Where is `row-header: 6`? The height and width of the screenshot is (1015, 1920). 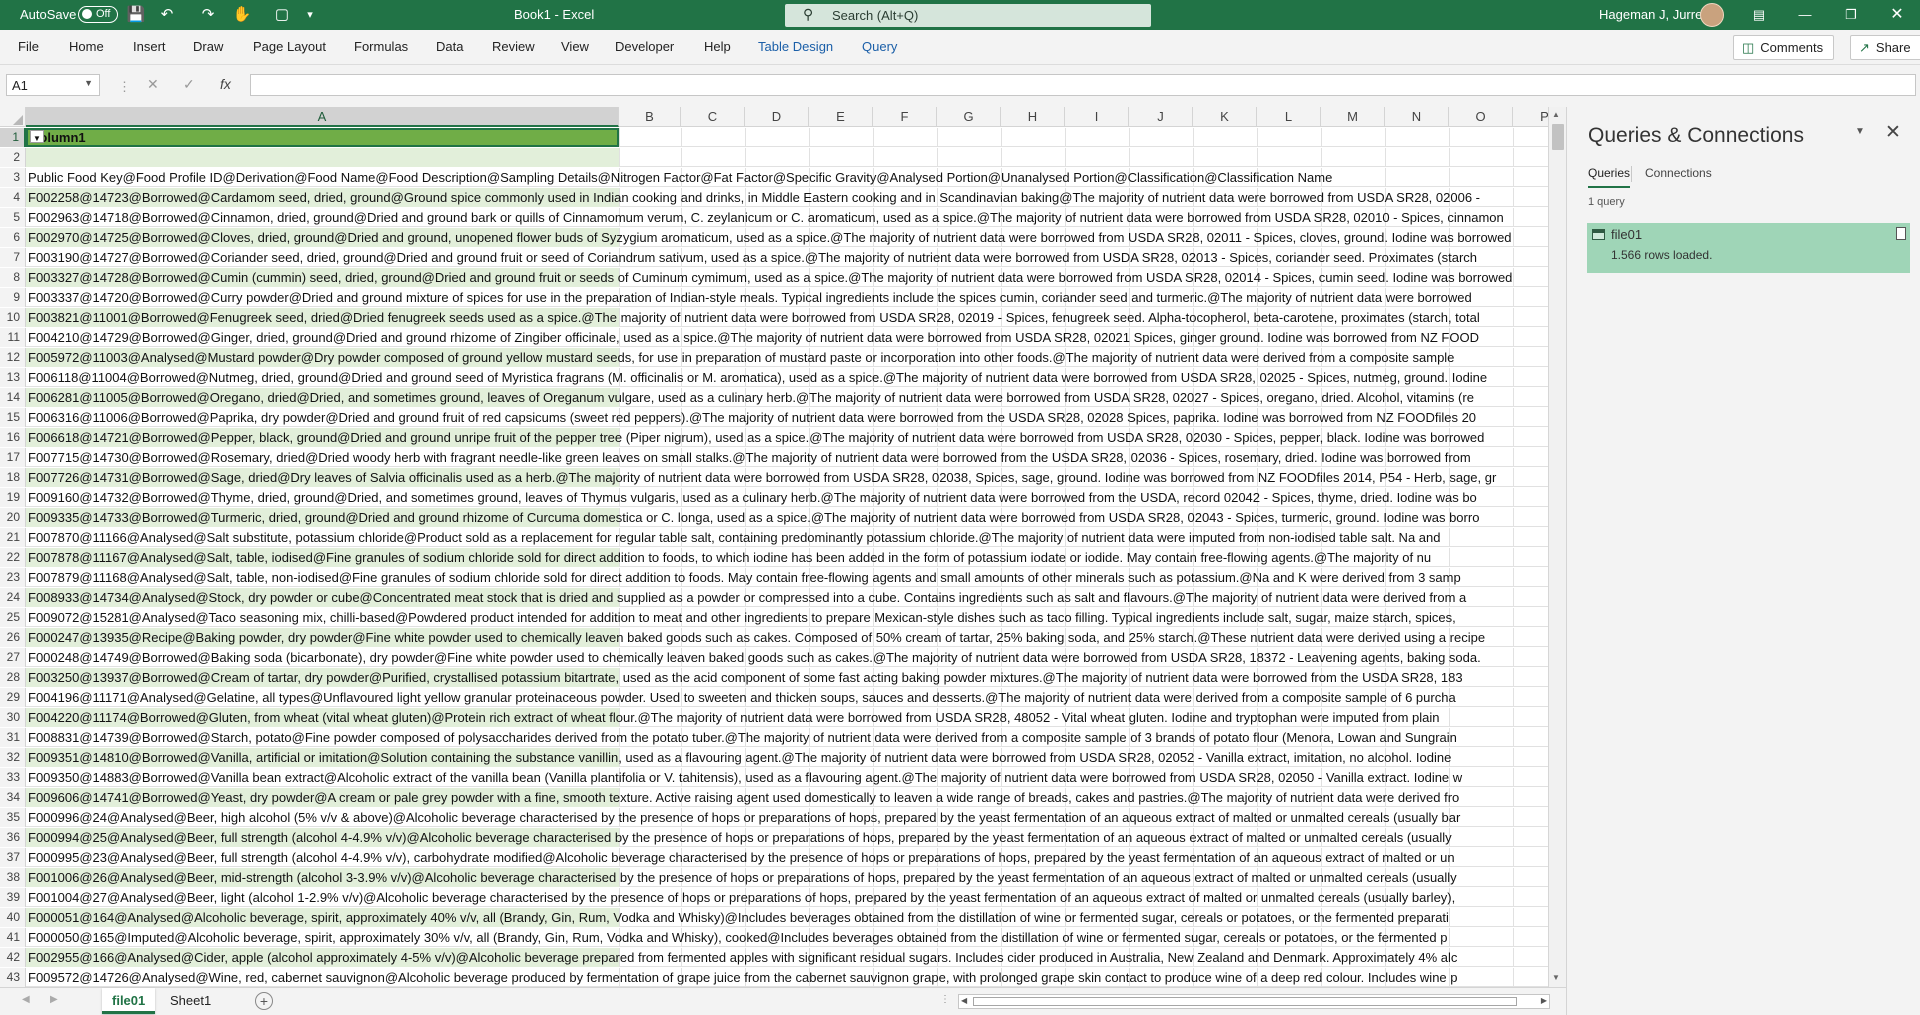 row-header: 6 is located at coordinates (13, 237).